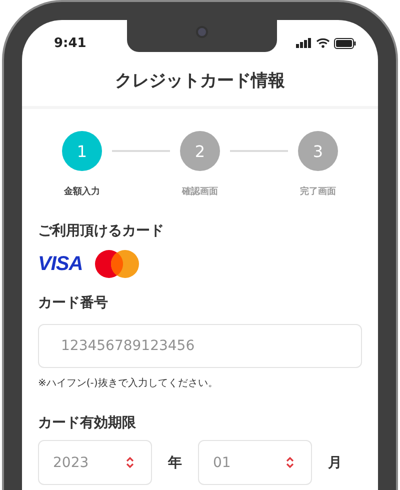  Describe the element at coordinates (95, 462) in the screenshot. I see `year-select: 2023` at that location.